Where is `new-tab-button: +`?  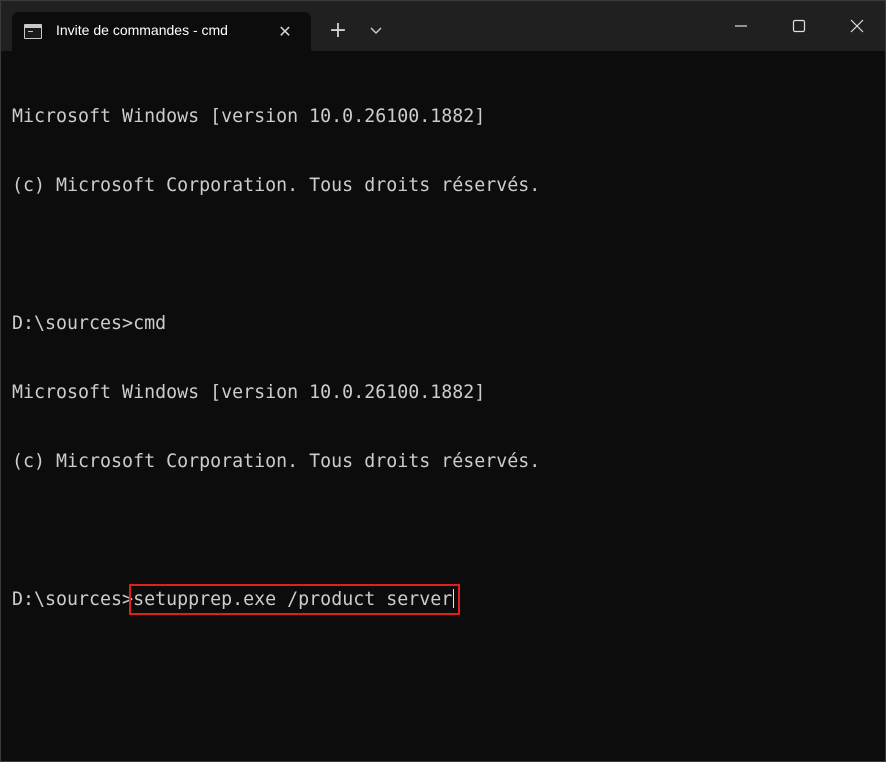 new-tab-button: + is located at coordinates (338, 31).